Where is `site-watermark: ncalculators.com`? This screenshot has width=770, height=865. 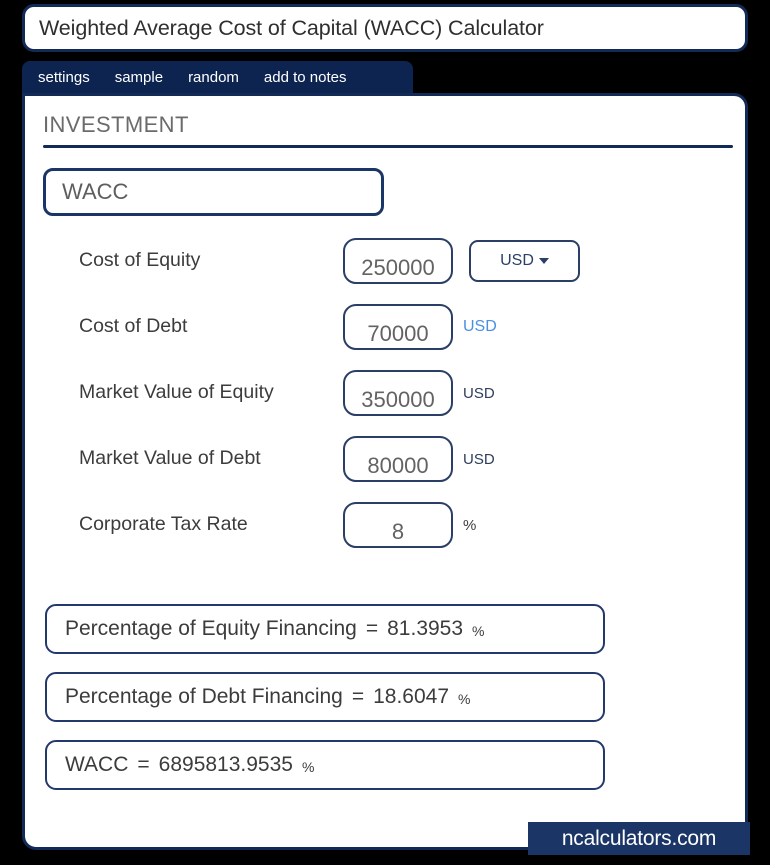
site-watermark: ncalculators.com is located at coordinates (639, 838).